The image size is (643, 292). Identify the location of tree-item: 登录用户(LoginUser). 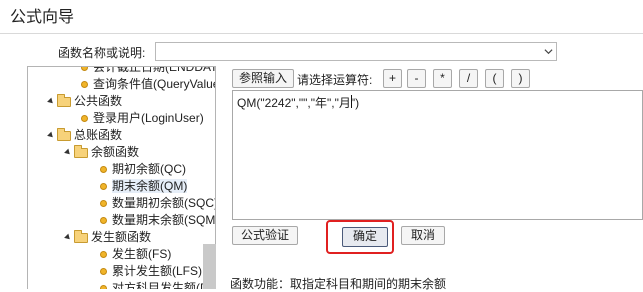
(142, 118).